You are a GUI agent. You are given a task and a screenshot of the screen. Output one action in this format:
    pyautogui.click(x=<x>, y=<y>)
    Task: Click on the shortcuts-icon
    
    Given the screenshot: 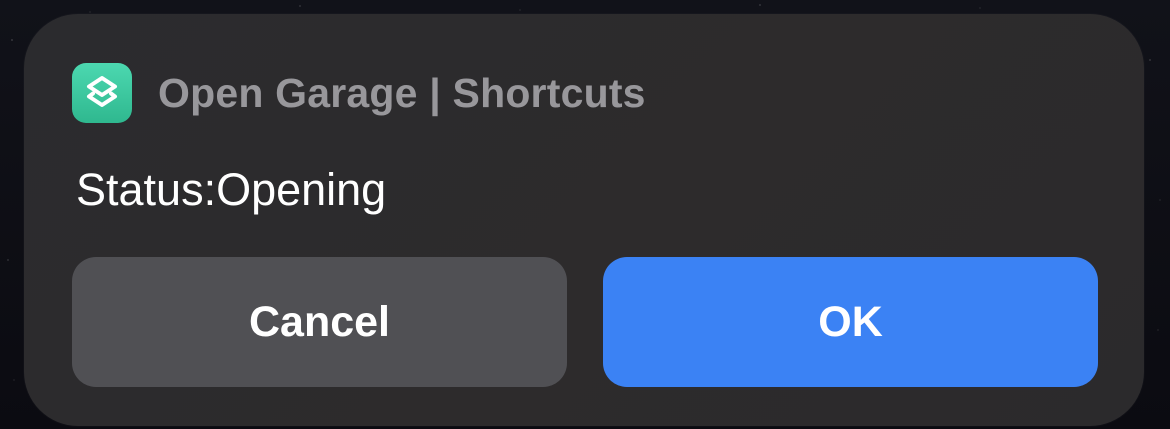 What is the action you would take?
    pyautogui.click(x=102, y=93)
    